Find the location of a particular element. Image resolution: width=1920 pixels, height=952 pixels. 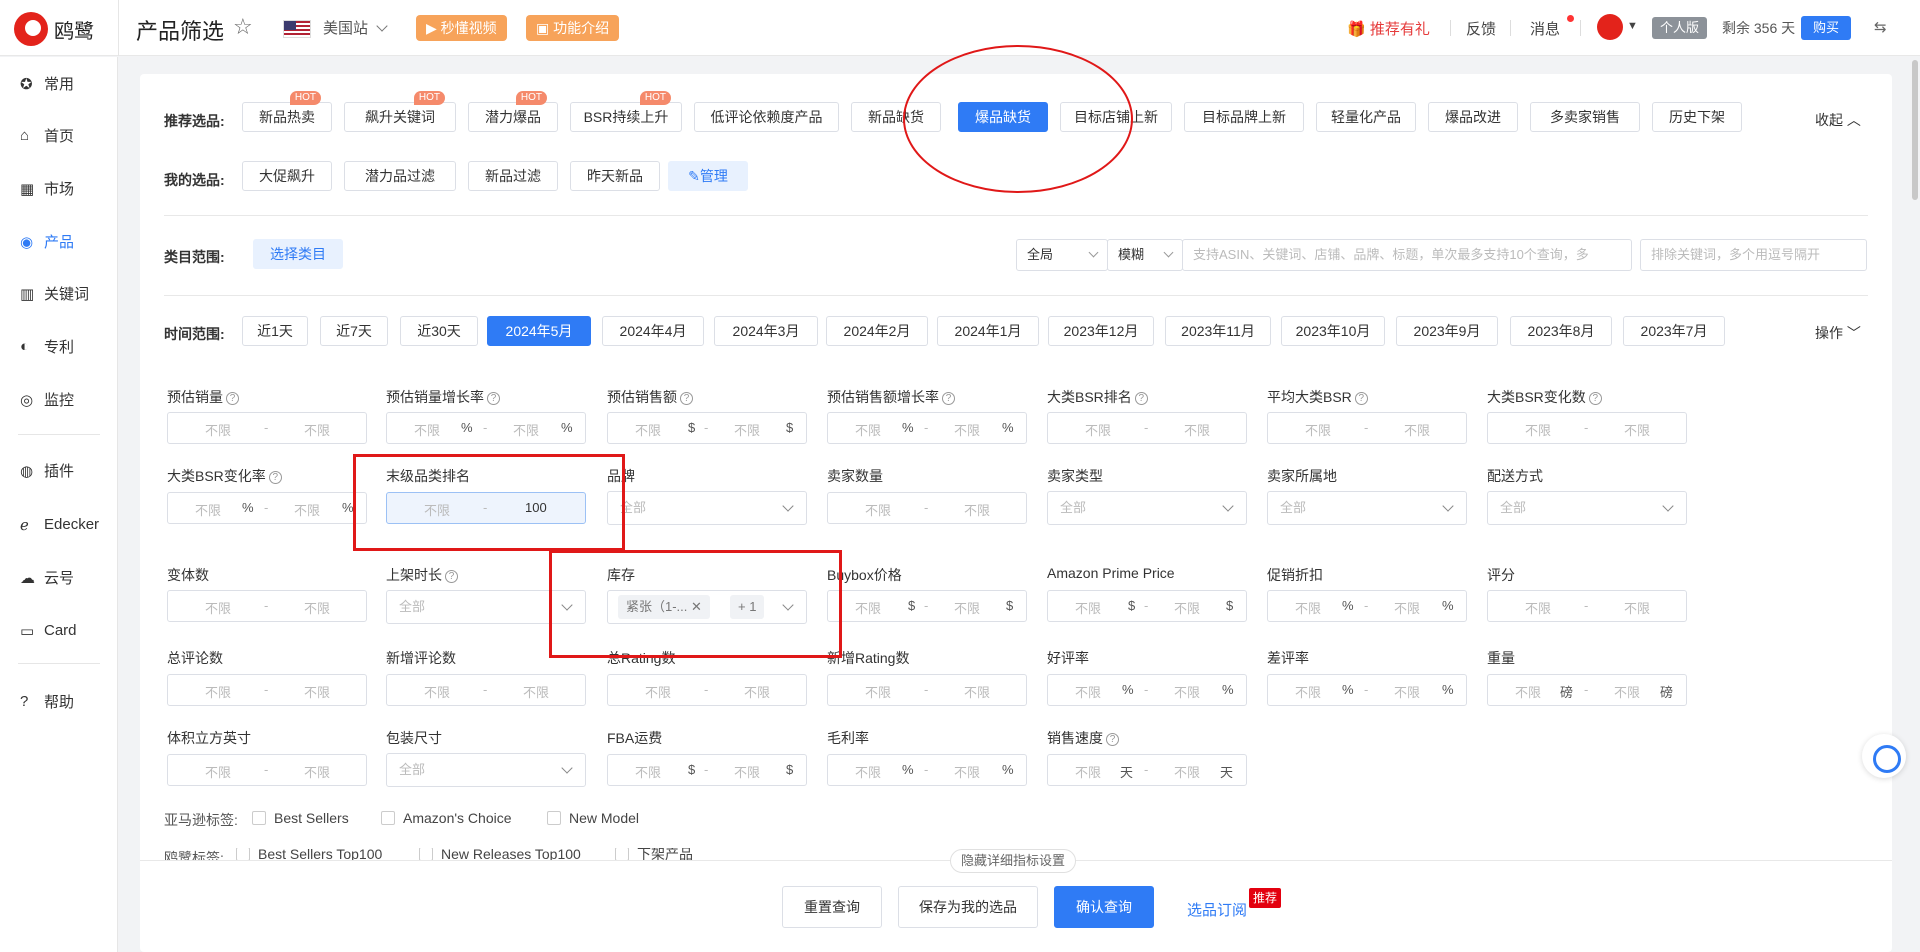

range-discount: 不限% - 不限% is located at coordinates (1367, 606).